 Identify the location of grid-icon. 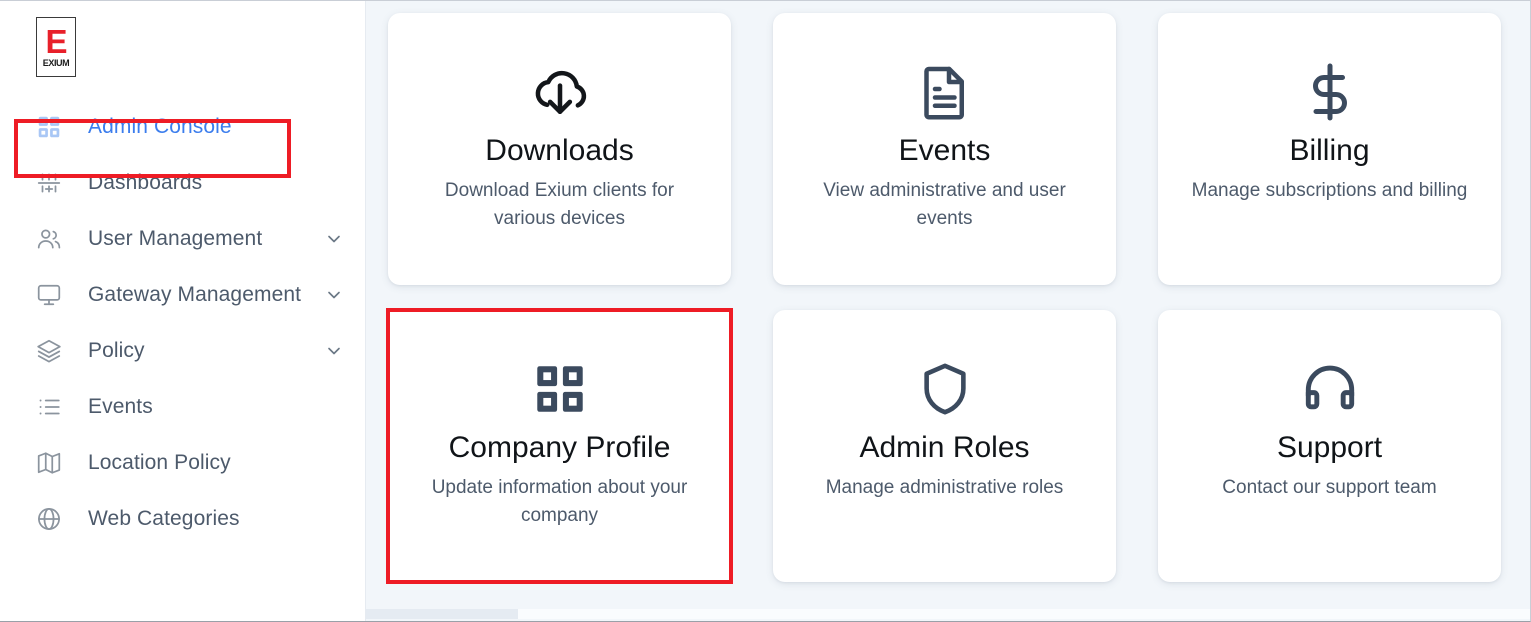
(51, 127).